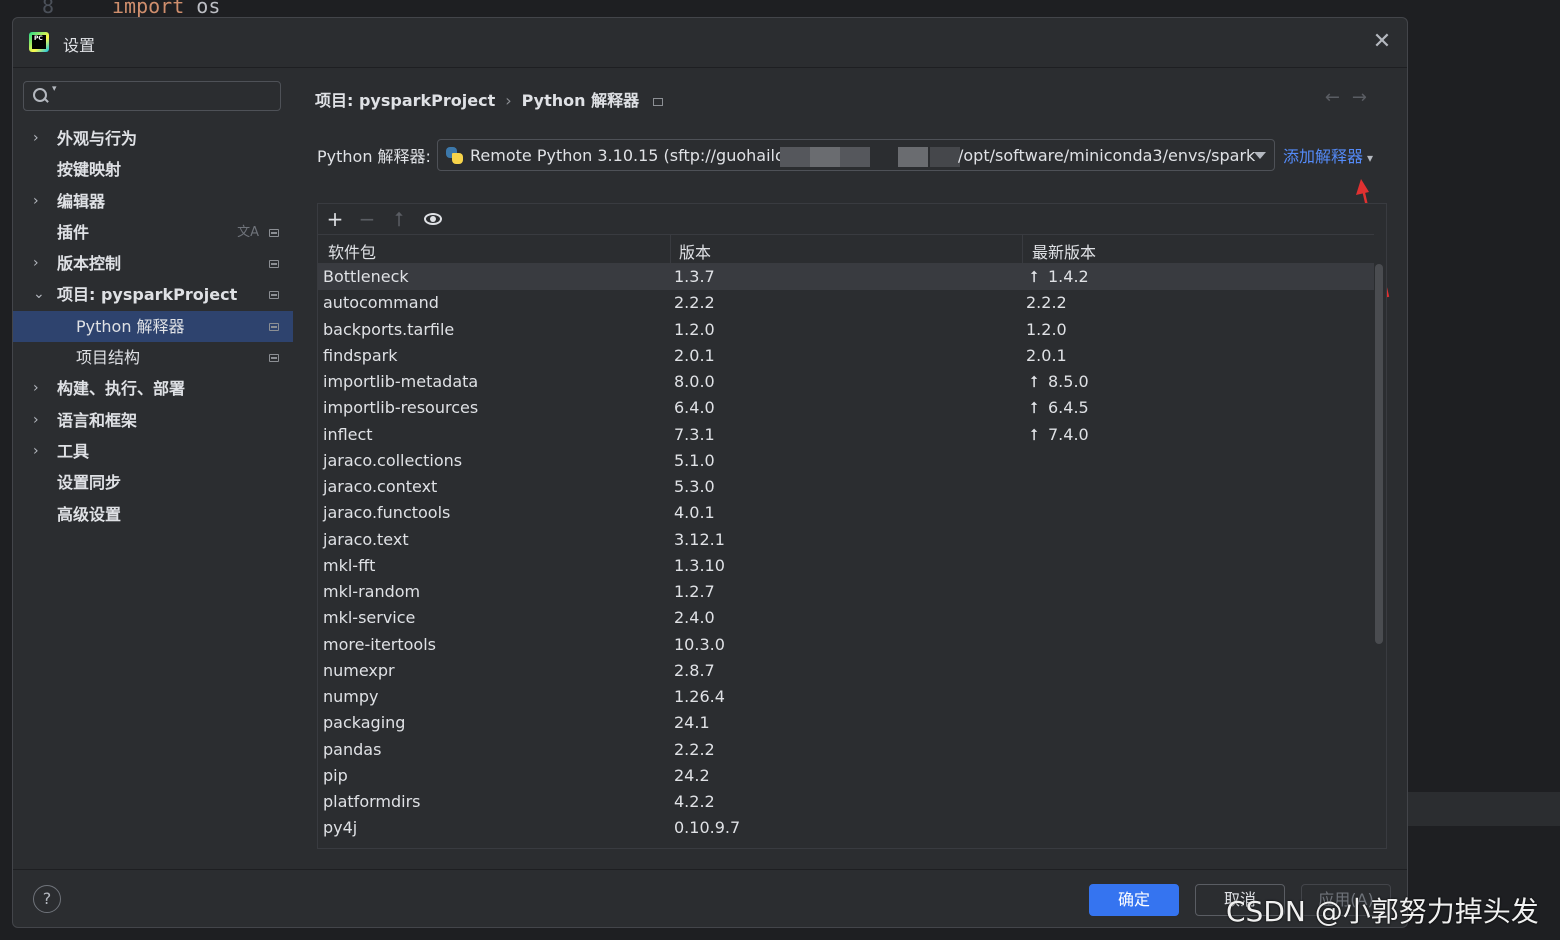  What do you see at coordinates (89, 264) in the screenshot?
I see `sidebar-item-label: 版本控制` at bounding box center [89, 264].